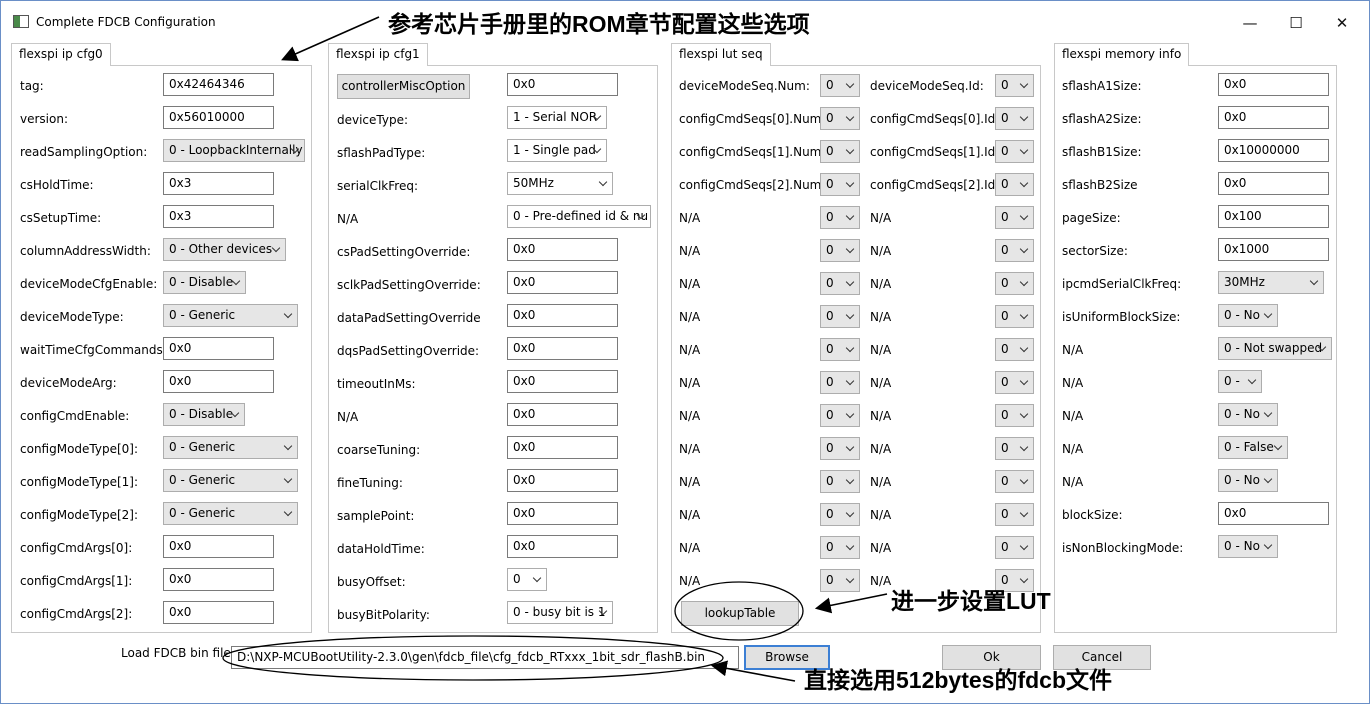 This screenshot has width=1370, height=705. What do you see at coordinates (218, 183) in the screenshot?
I see `cfg0-input-csholdtime: 0x3` at bounding box center [218, 183].